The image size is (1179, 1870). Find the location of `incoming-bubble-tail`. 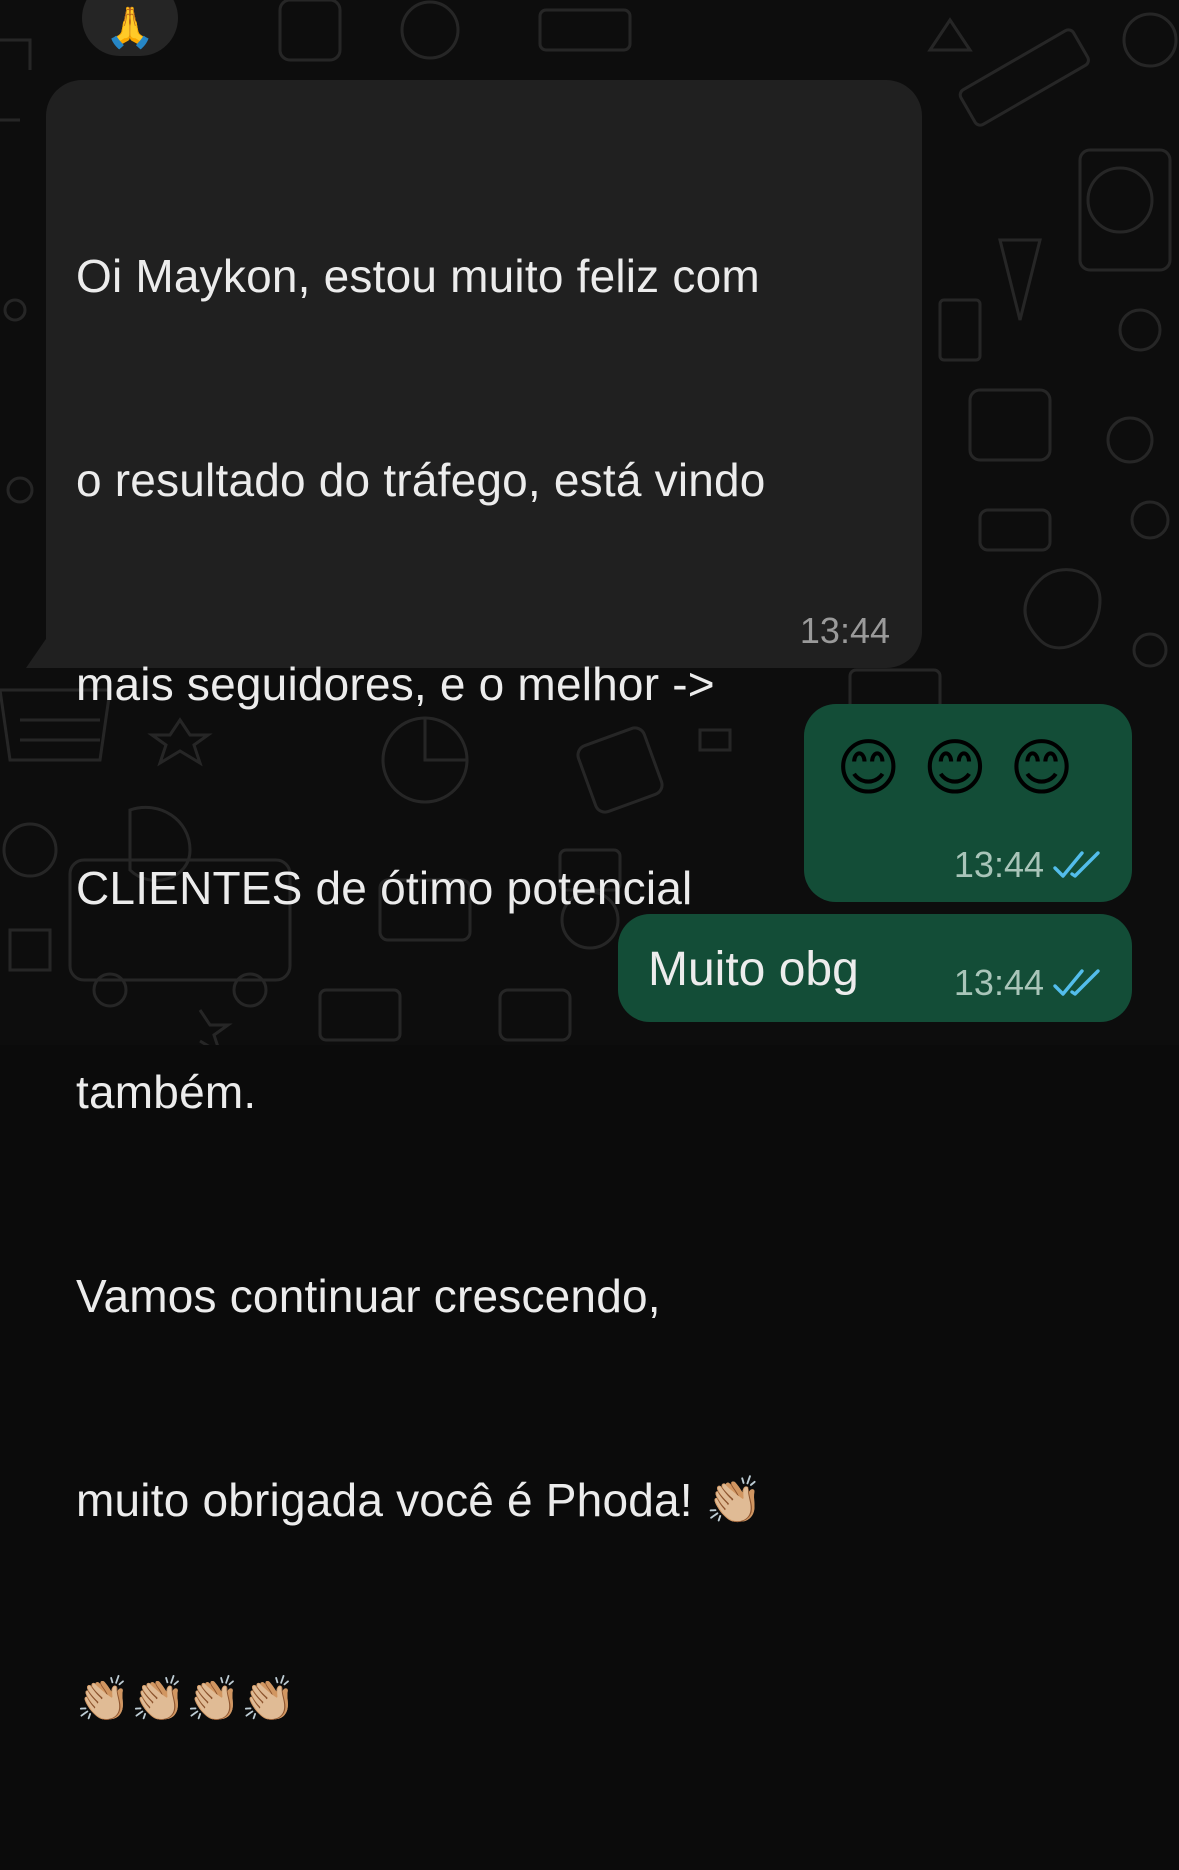

incoming-bubble-tail is located at coordinates (37, 652).